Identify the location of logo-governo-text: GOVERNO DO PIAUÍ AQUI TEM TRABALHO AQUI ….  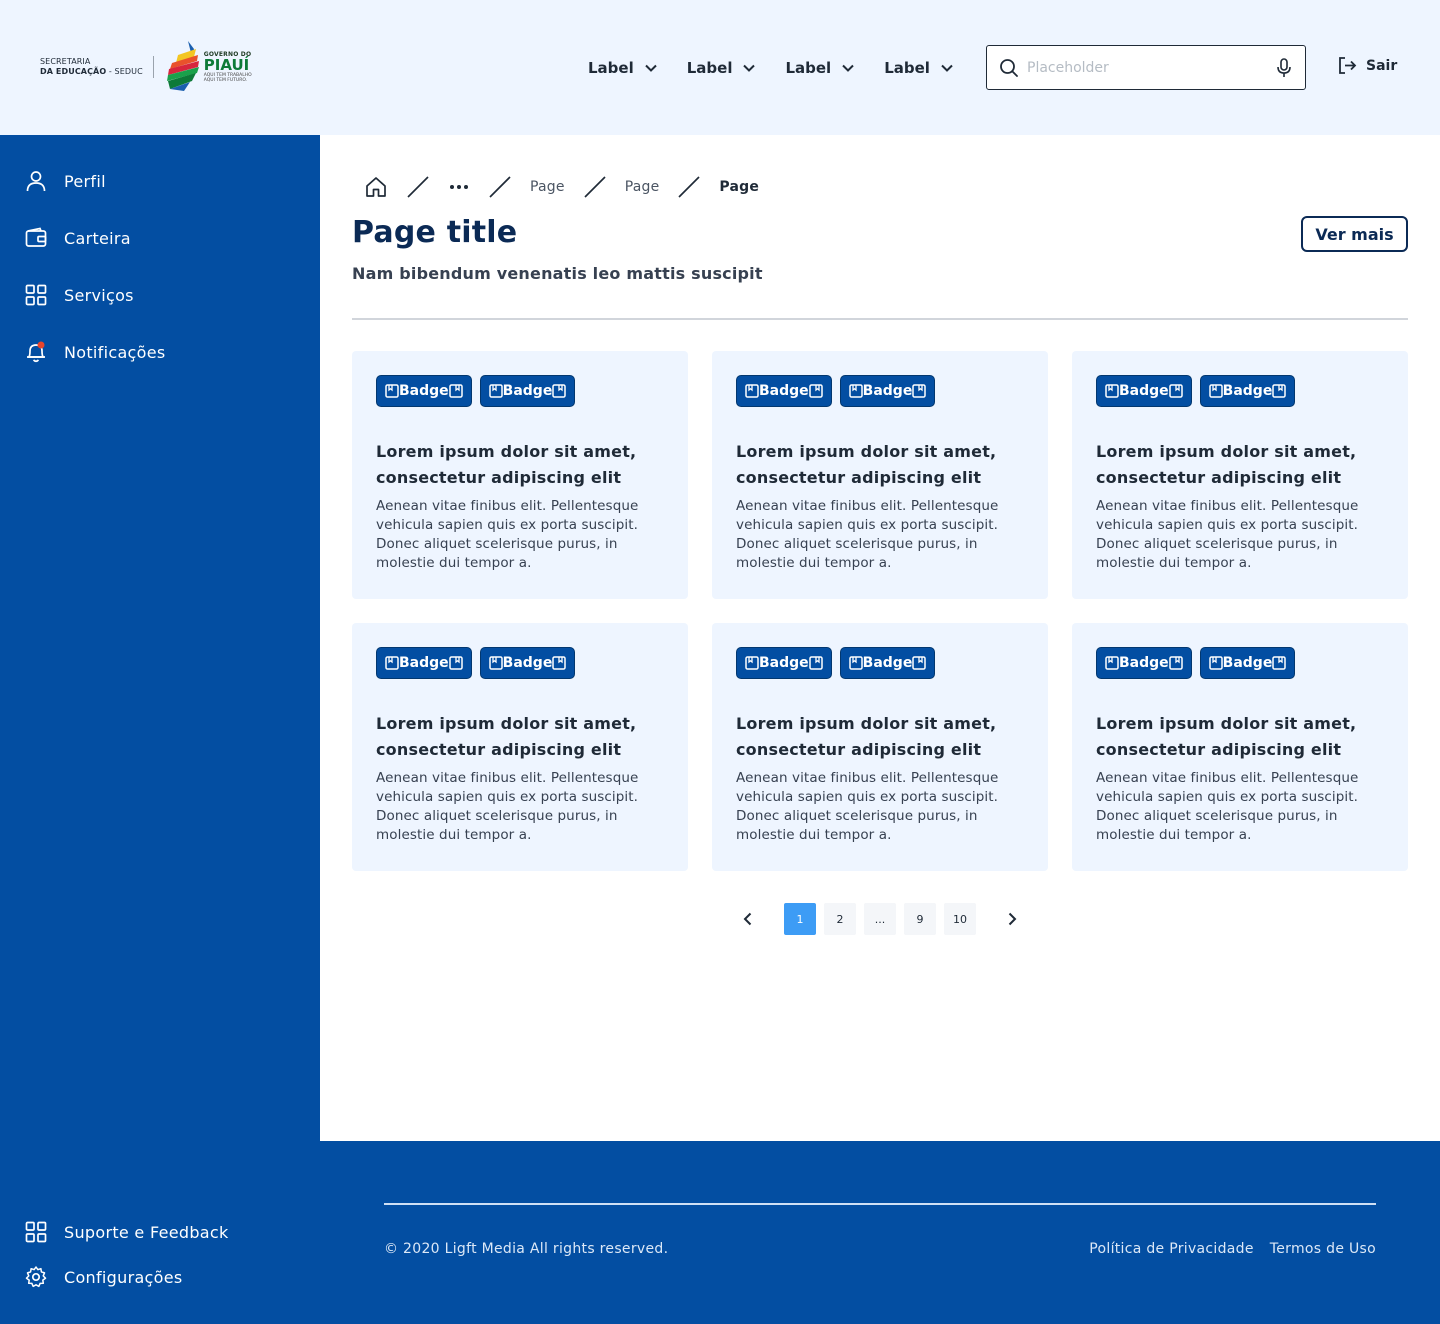
(227, 67).